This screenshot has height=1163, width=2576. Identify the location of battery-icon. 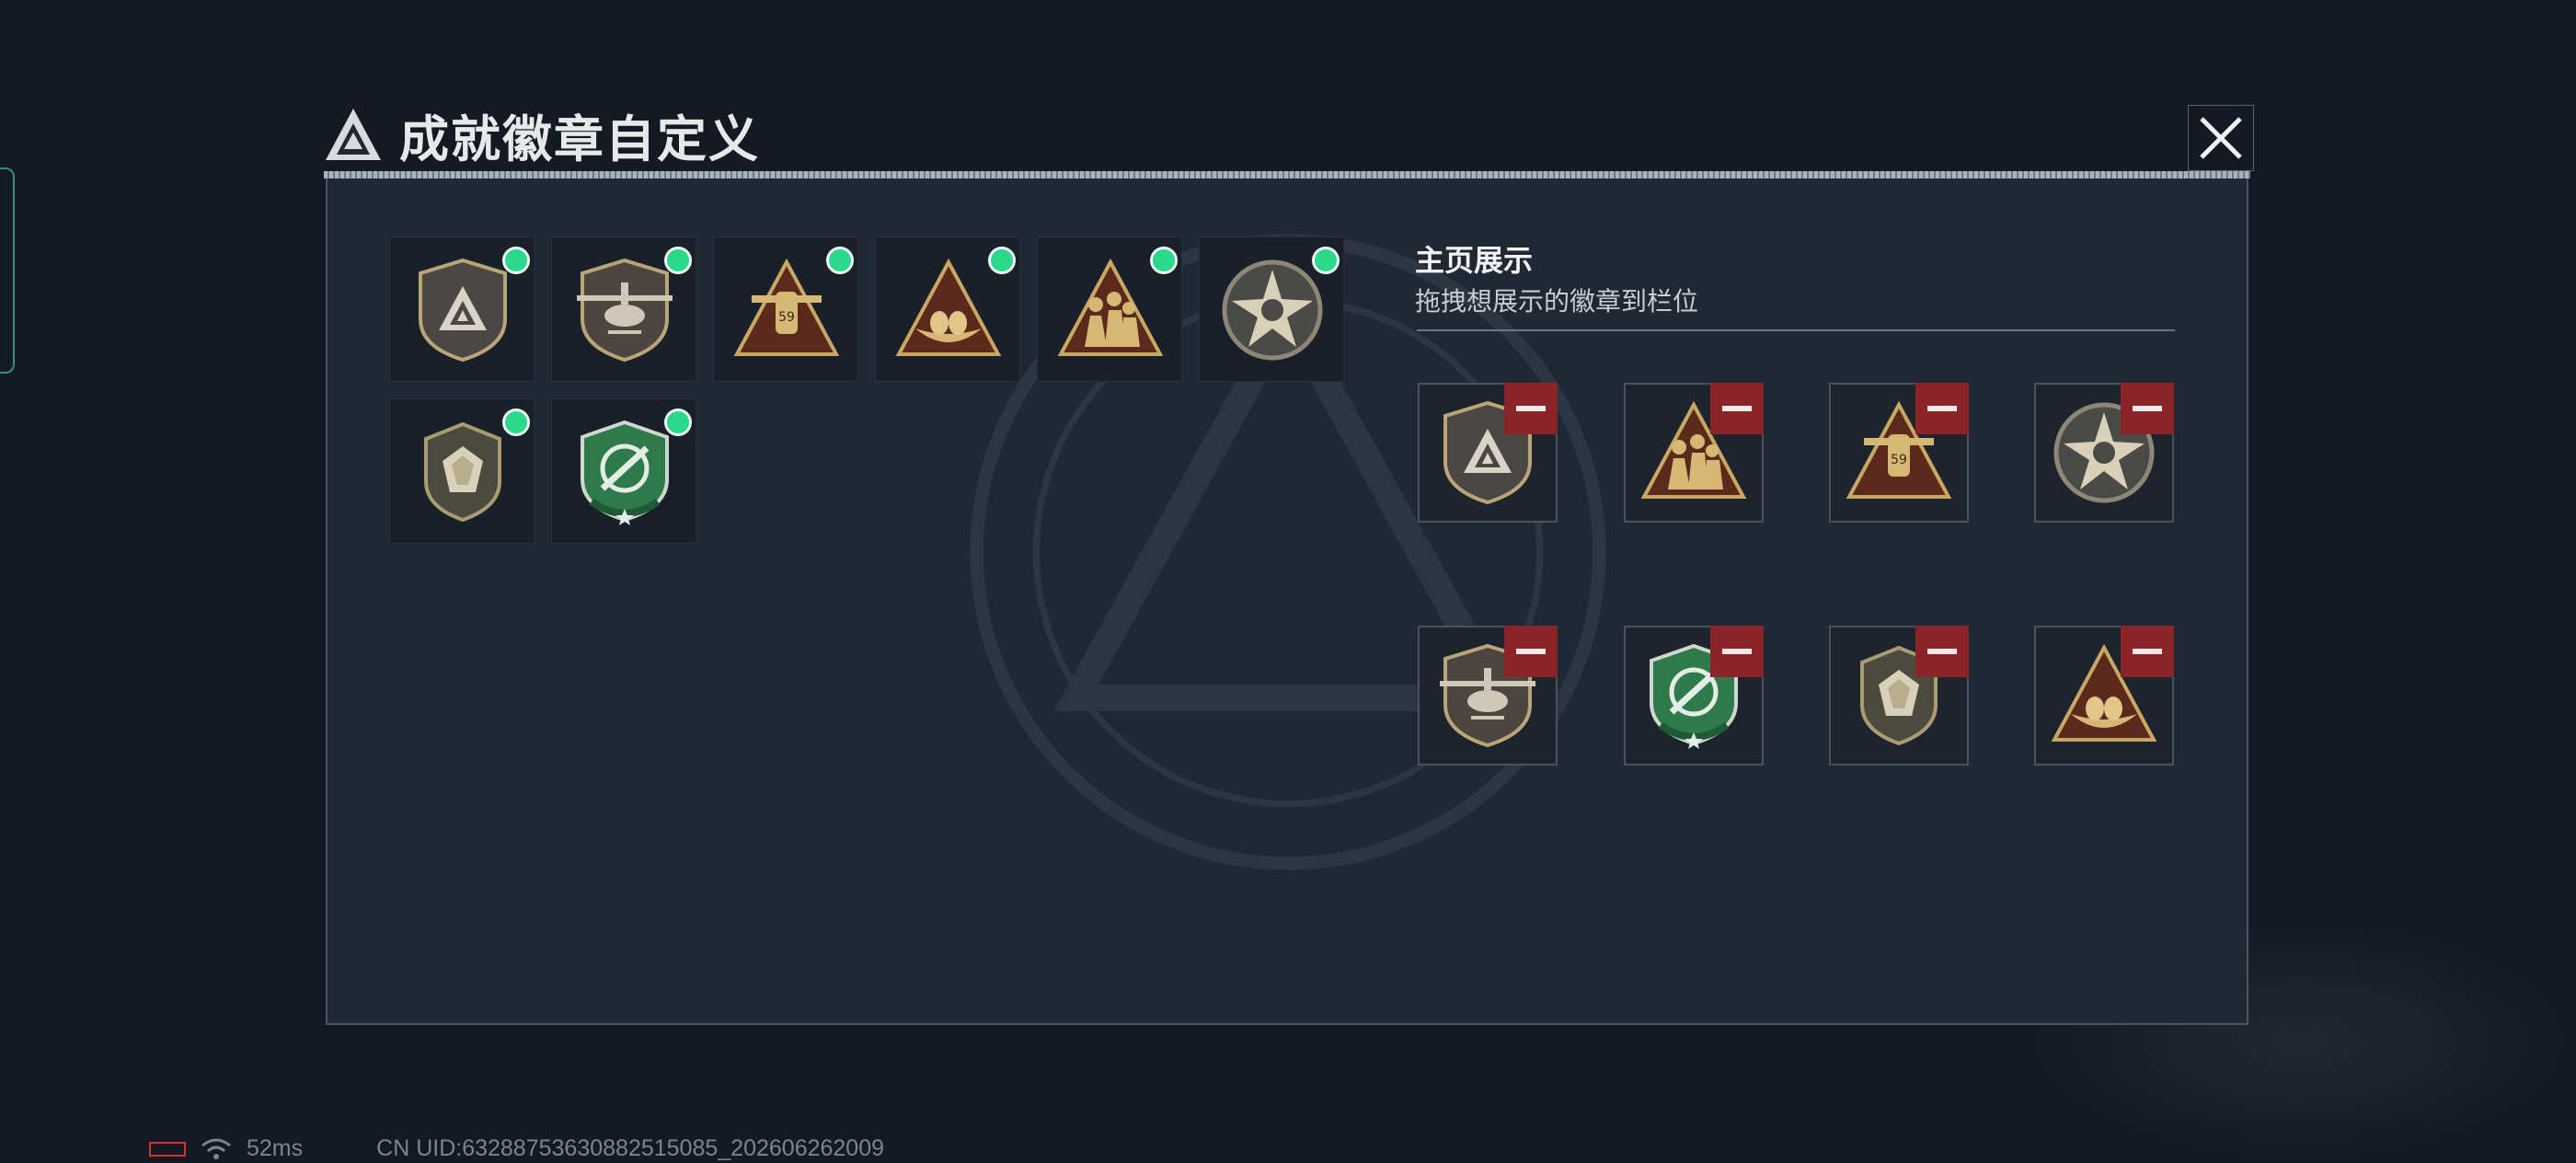
(167, 1149).